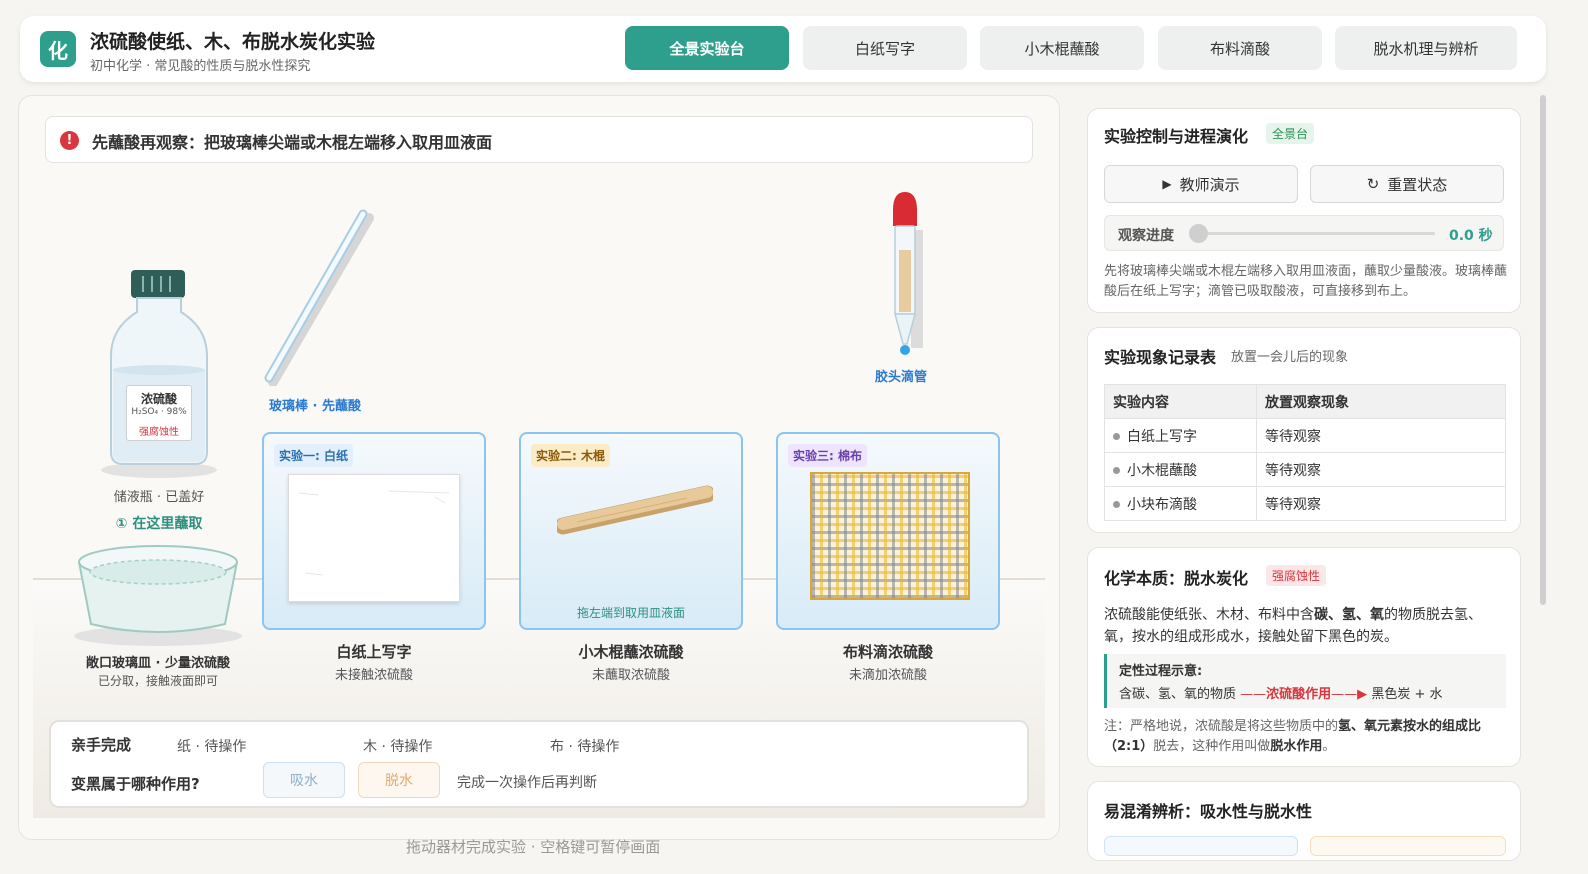 The width and height of the screenshot is (1588, 874). What do you see at coordinates (887, 652) in the screenshot?
I see `card-title-cloth: 布料滴浓硫酸` at bounding box center [887, 652].